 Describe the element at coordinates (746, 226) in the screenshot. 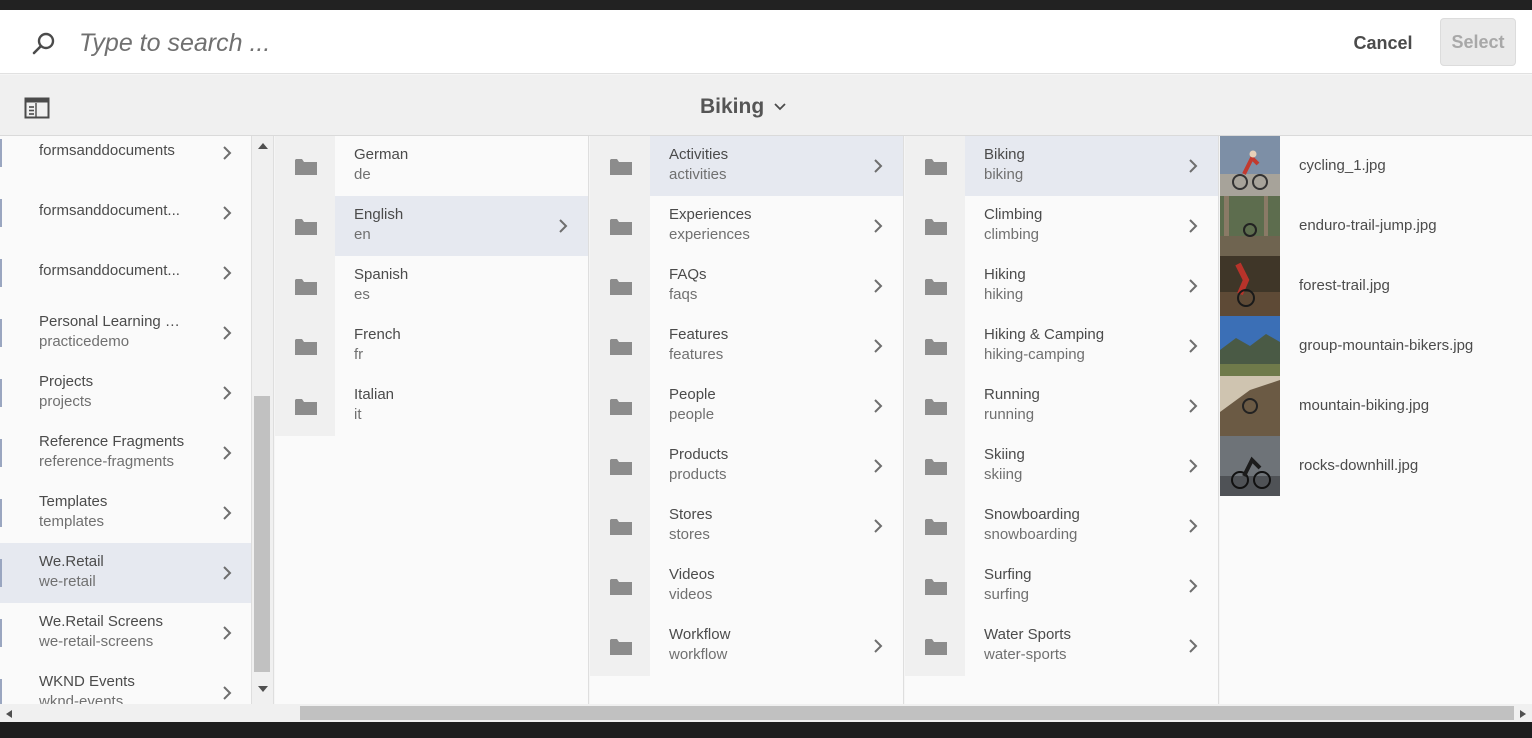

I see `list-item: Experiences experiences` at that location.